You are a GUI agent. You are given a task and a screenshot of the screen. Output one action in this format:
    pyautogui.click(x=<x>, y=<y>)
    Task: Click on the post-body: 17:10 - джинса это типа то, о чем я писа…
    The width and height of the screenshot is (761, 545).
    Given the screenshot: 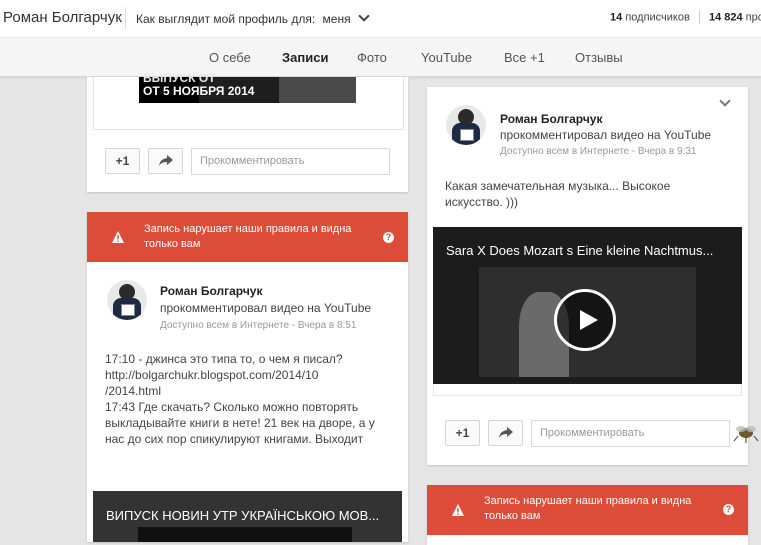 What is the action you would take?
    pyautogui.click(x=250, y=399)
    